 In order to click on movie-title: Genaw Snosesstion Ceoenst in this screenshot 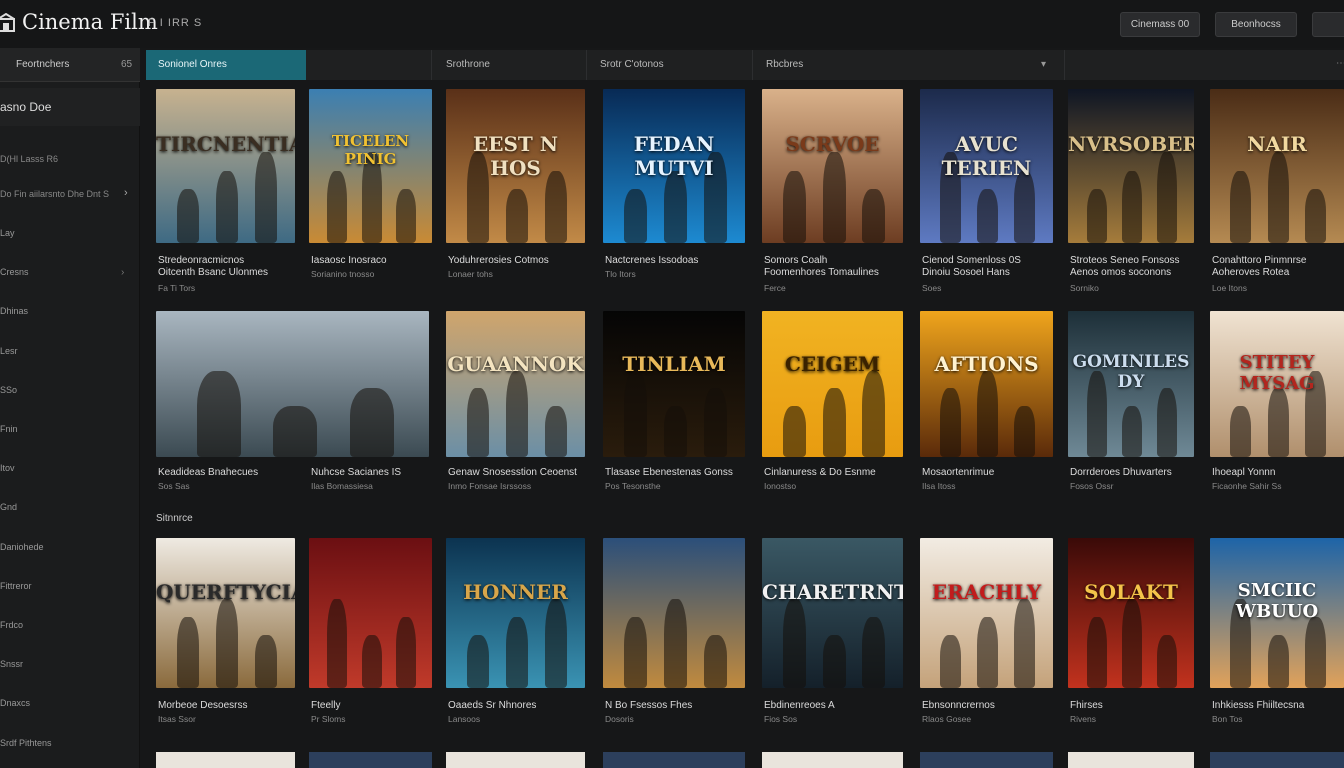, I will do `click(512, 472)`.